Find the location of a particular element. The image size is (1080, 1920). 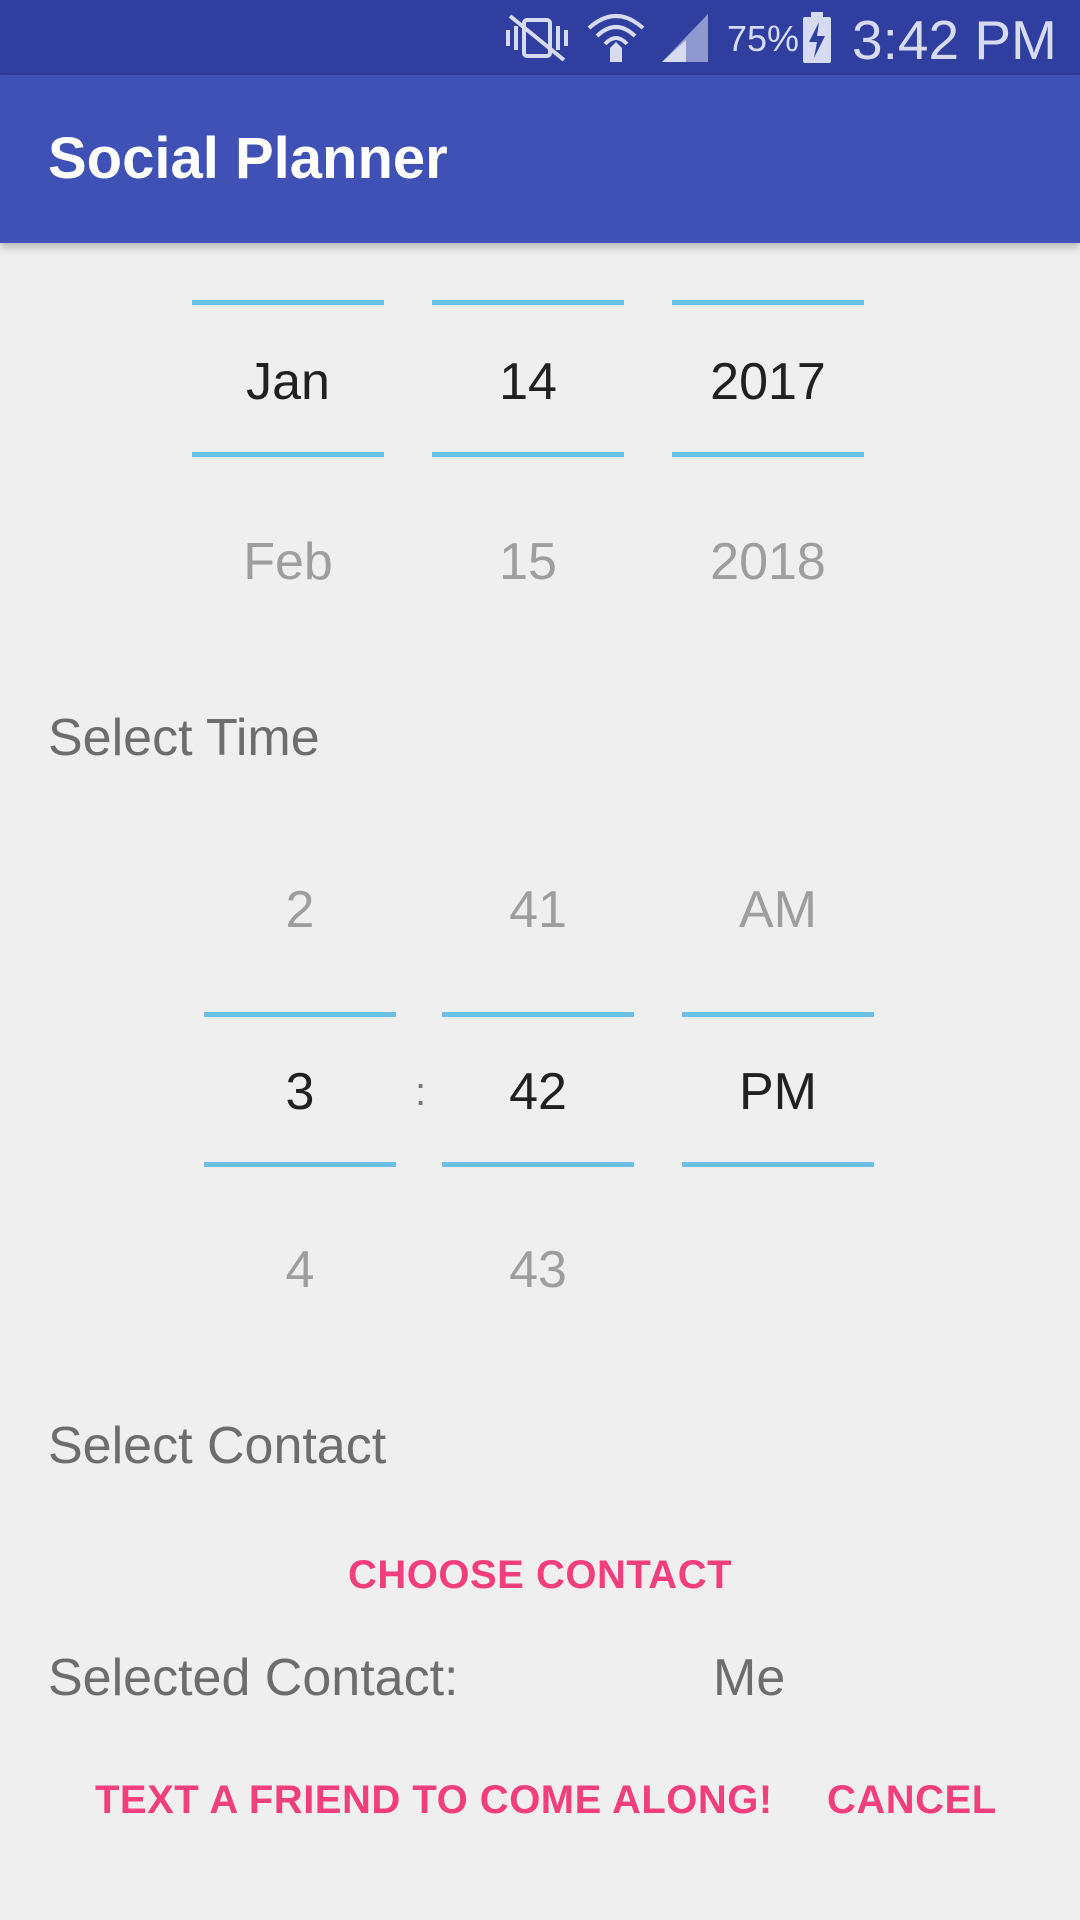

status-bar: 75% 3:42 PM is located at coordinates (540, 37).